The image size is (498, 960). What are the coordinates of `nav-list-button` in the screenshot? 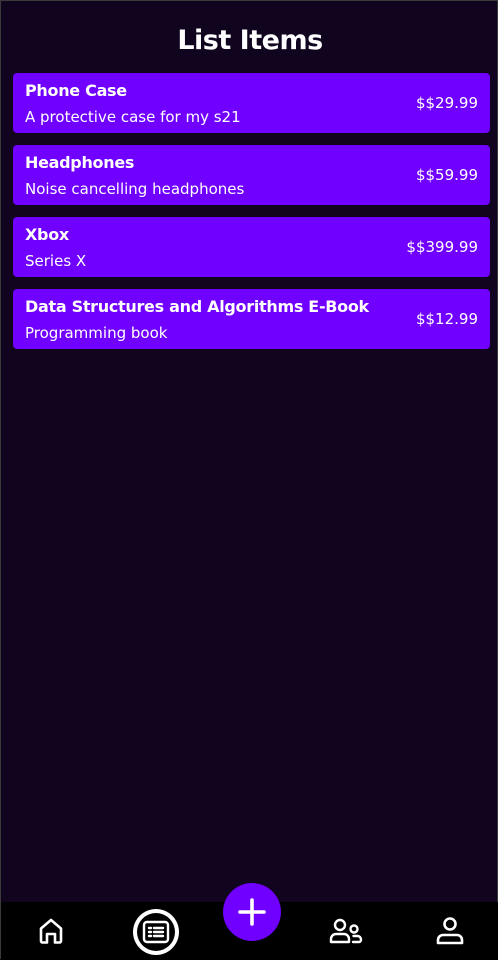 It's located at (156, 932).